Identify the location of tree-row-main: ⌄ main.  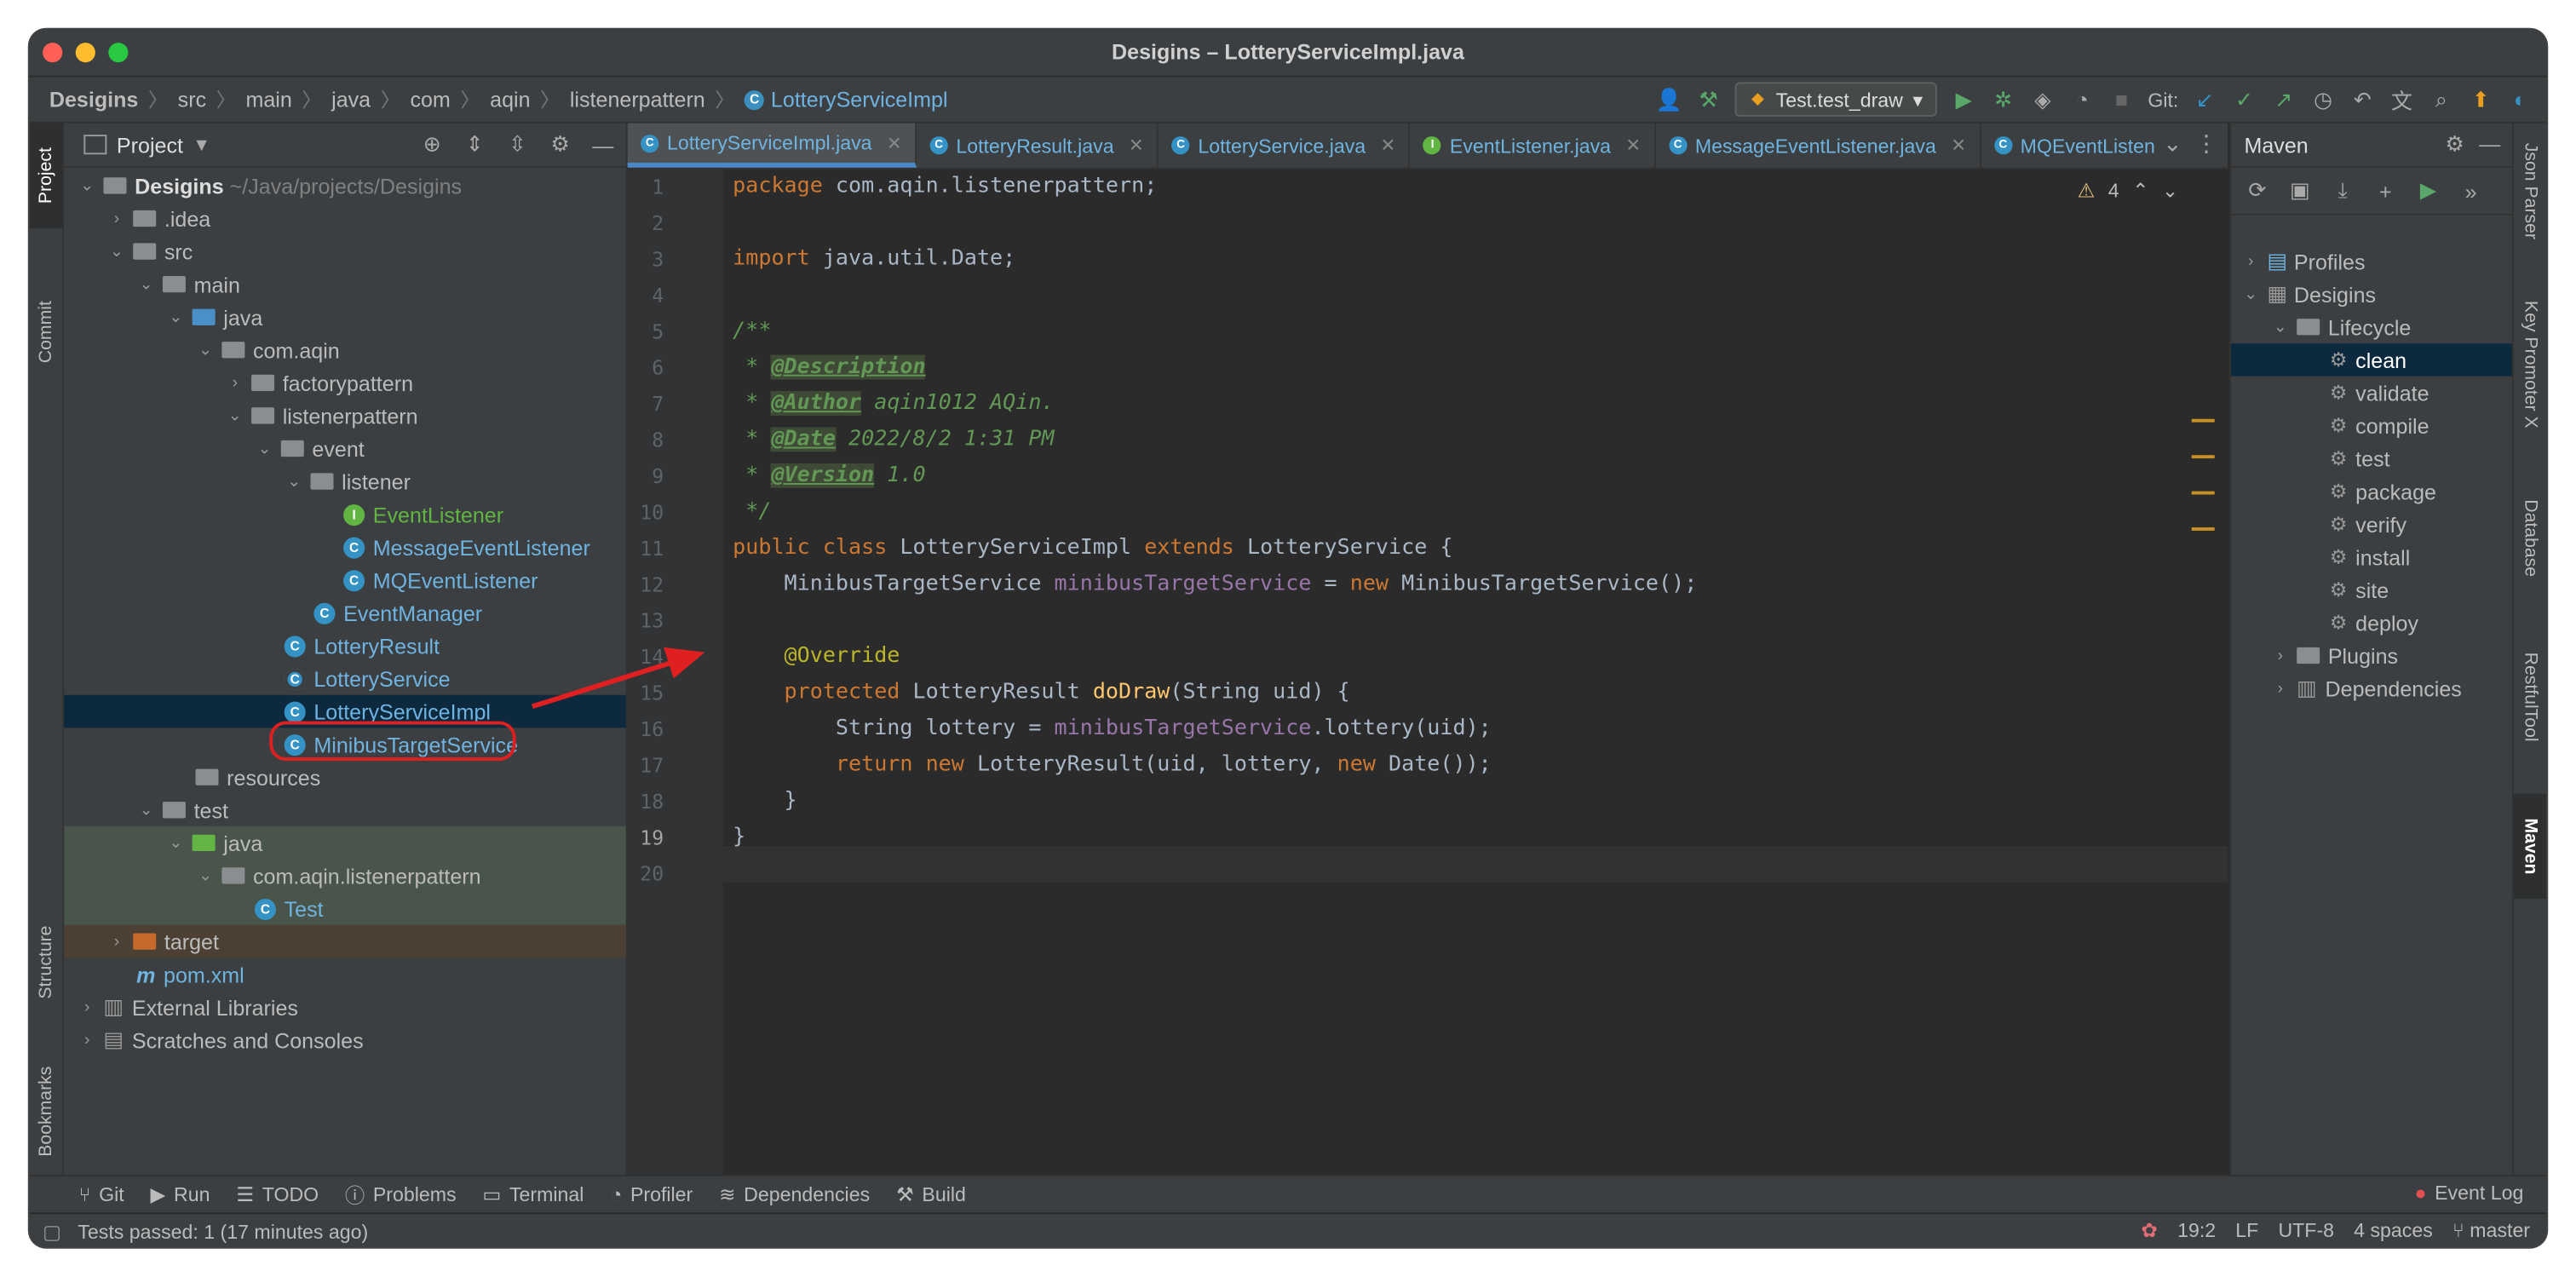
(345, 284).